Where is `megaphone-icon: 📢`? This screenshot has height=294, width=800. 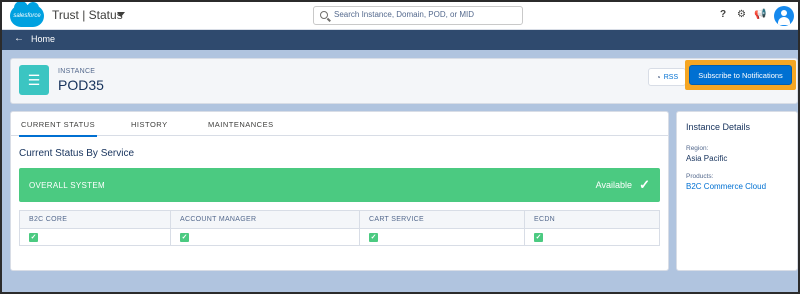
megaphone-icon: 📢 is located at coordinates (760, 14).